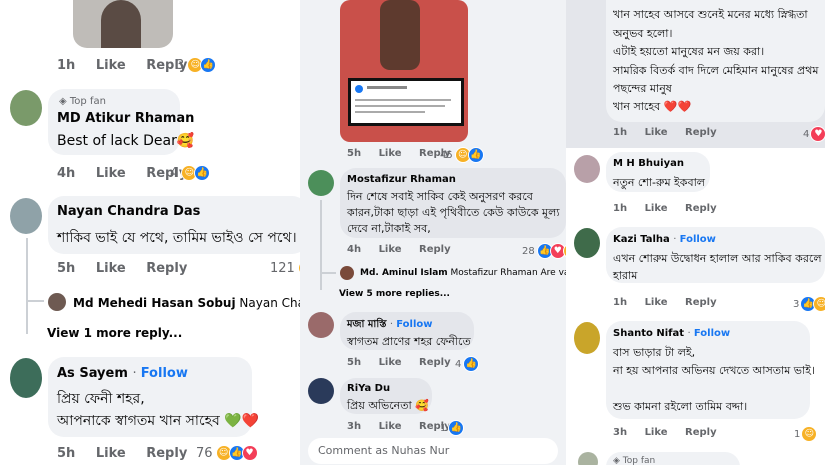 The width and height of the screenshot is (825, 465). I want to click on screenshot-inset, so click(406, 102).